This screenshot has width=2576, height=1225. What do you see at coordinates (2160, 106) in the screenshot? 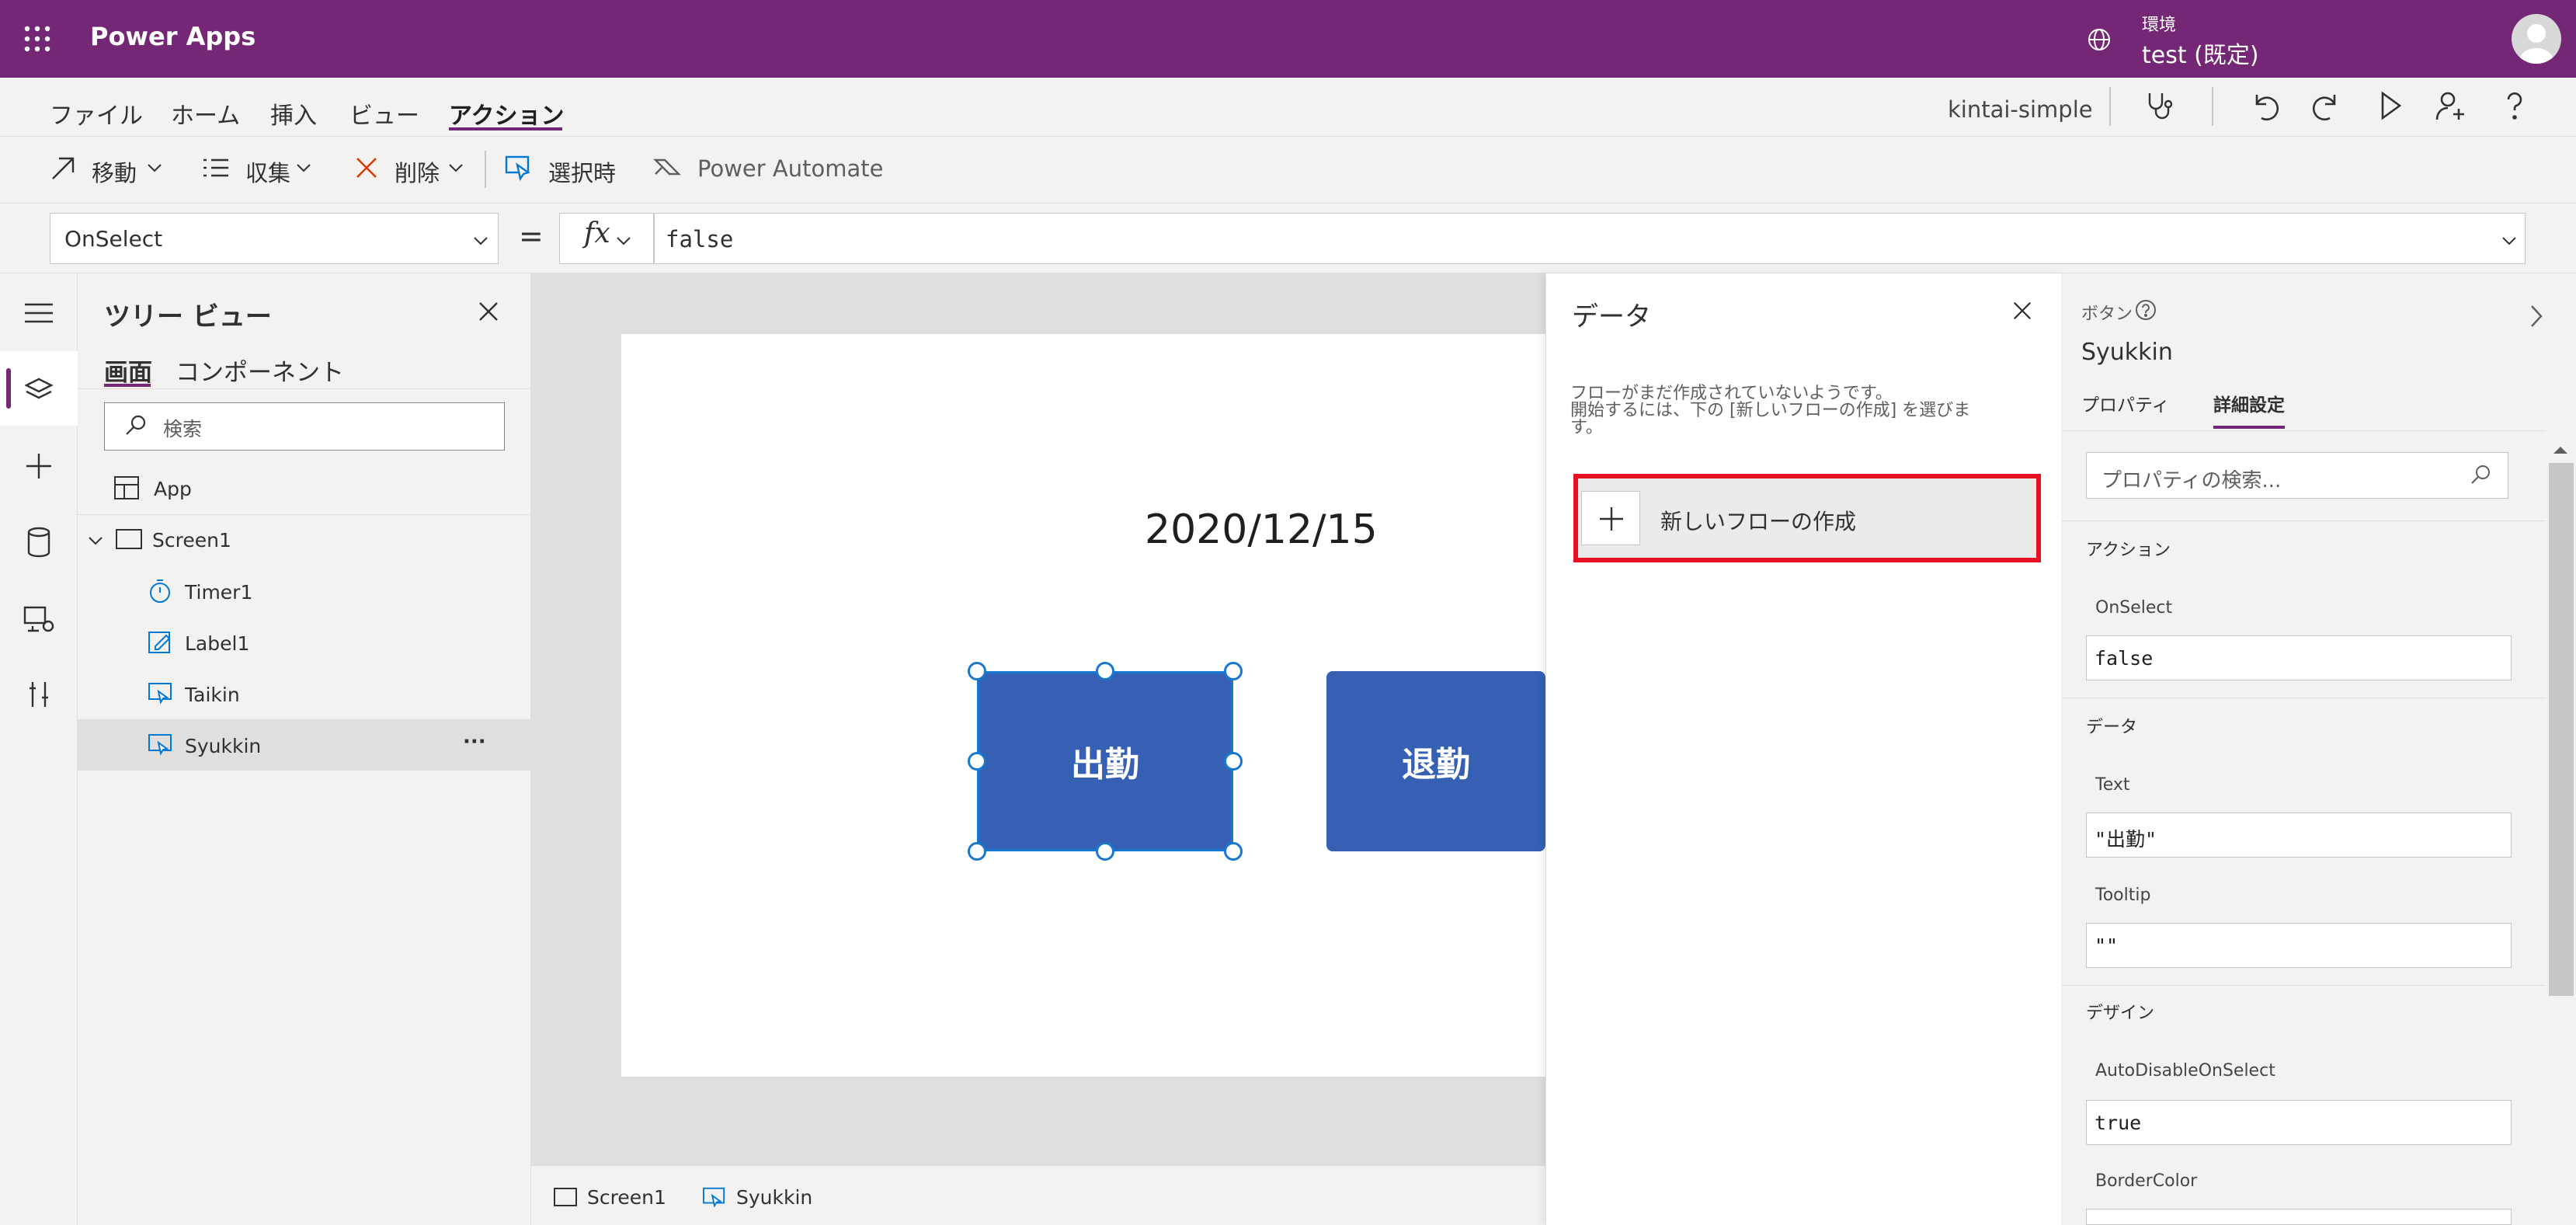
I see `app-checker-icon` at bounding box center [2160, 106].